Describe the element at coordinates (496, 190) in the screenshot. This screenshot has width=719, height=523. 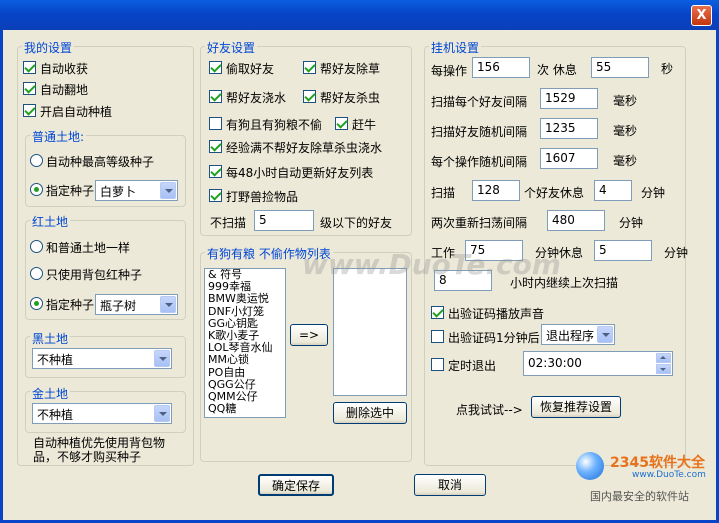
I see `scan-count-input: 128` at that location.